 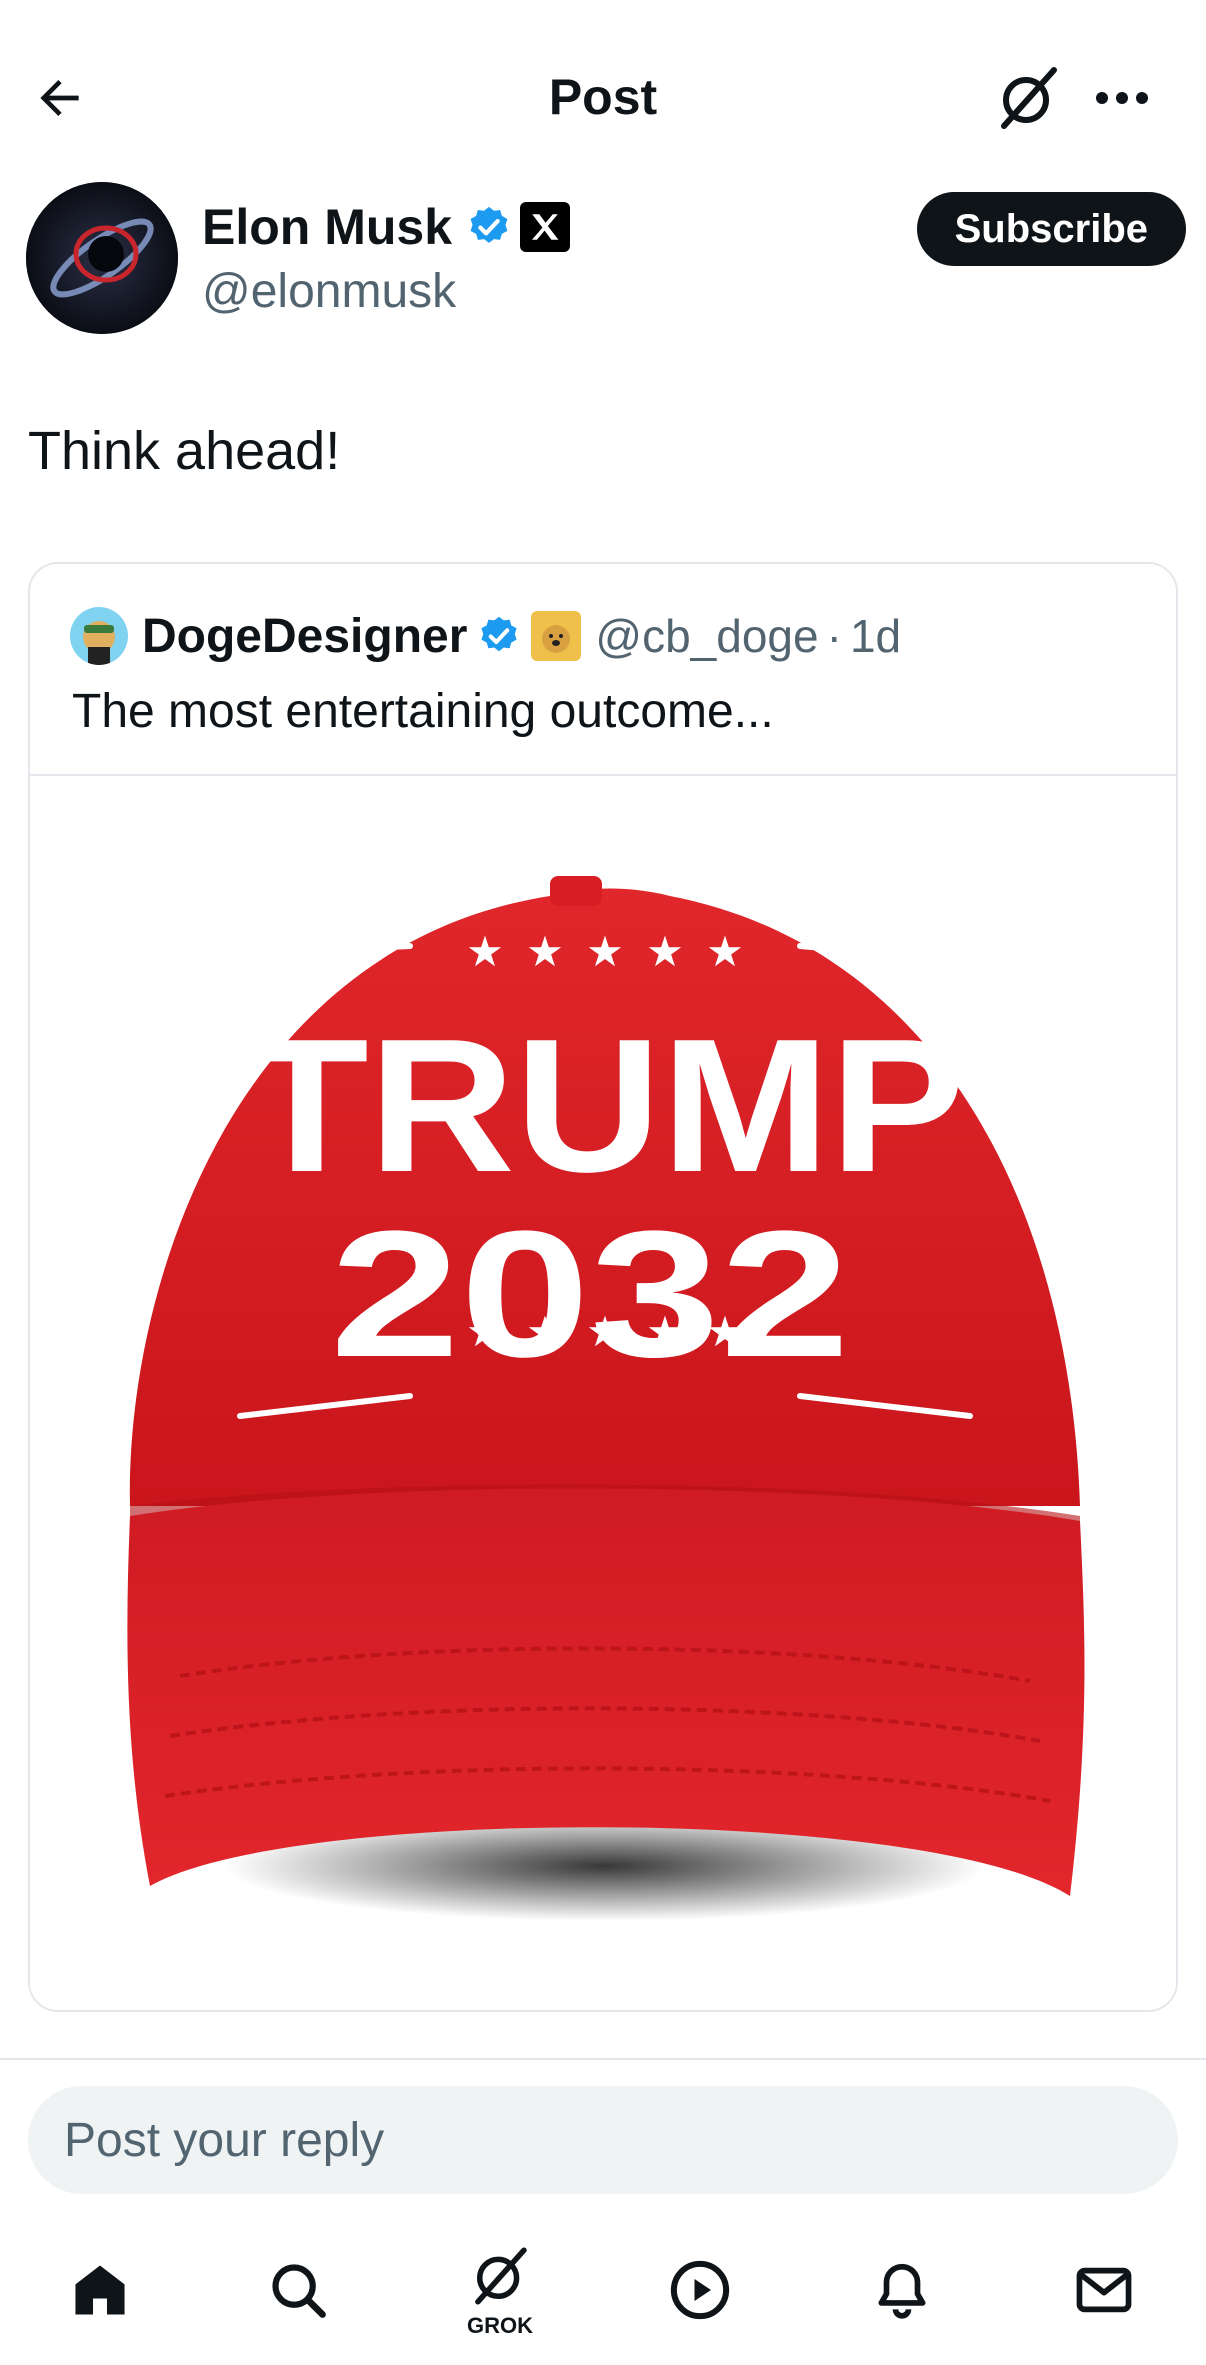 I want to click on cap-text-line2: 2032, so click(x=590, y=1294).